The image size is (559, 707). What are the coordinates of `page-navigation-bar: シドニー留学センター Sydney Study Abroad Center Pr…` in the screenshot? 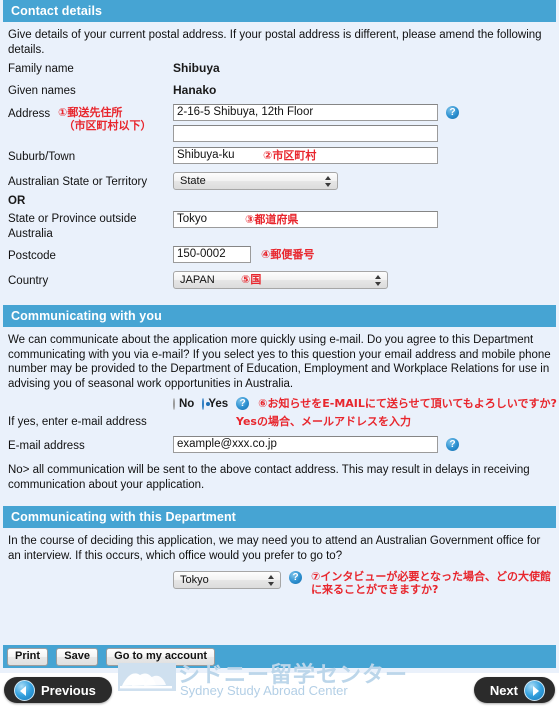 It's located at (279, 685).